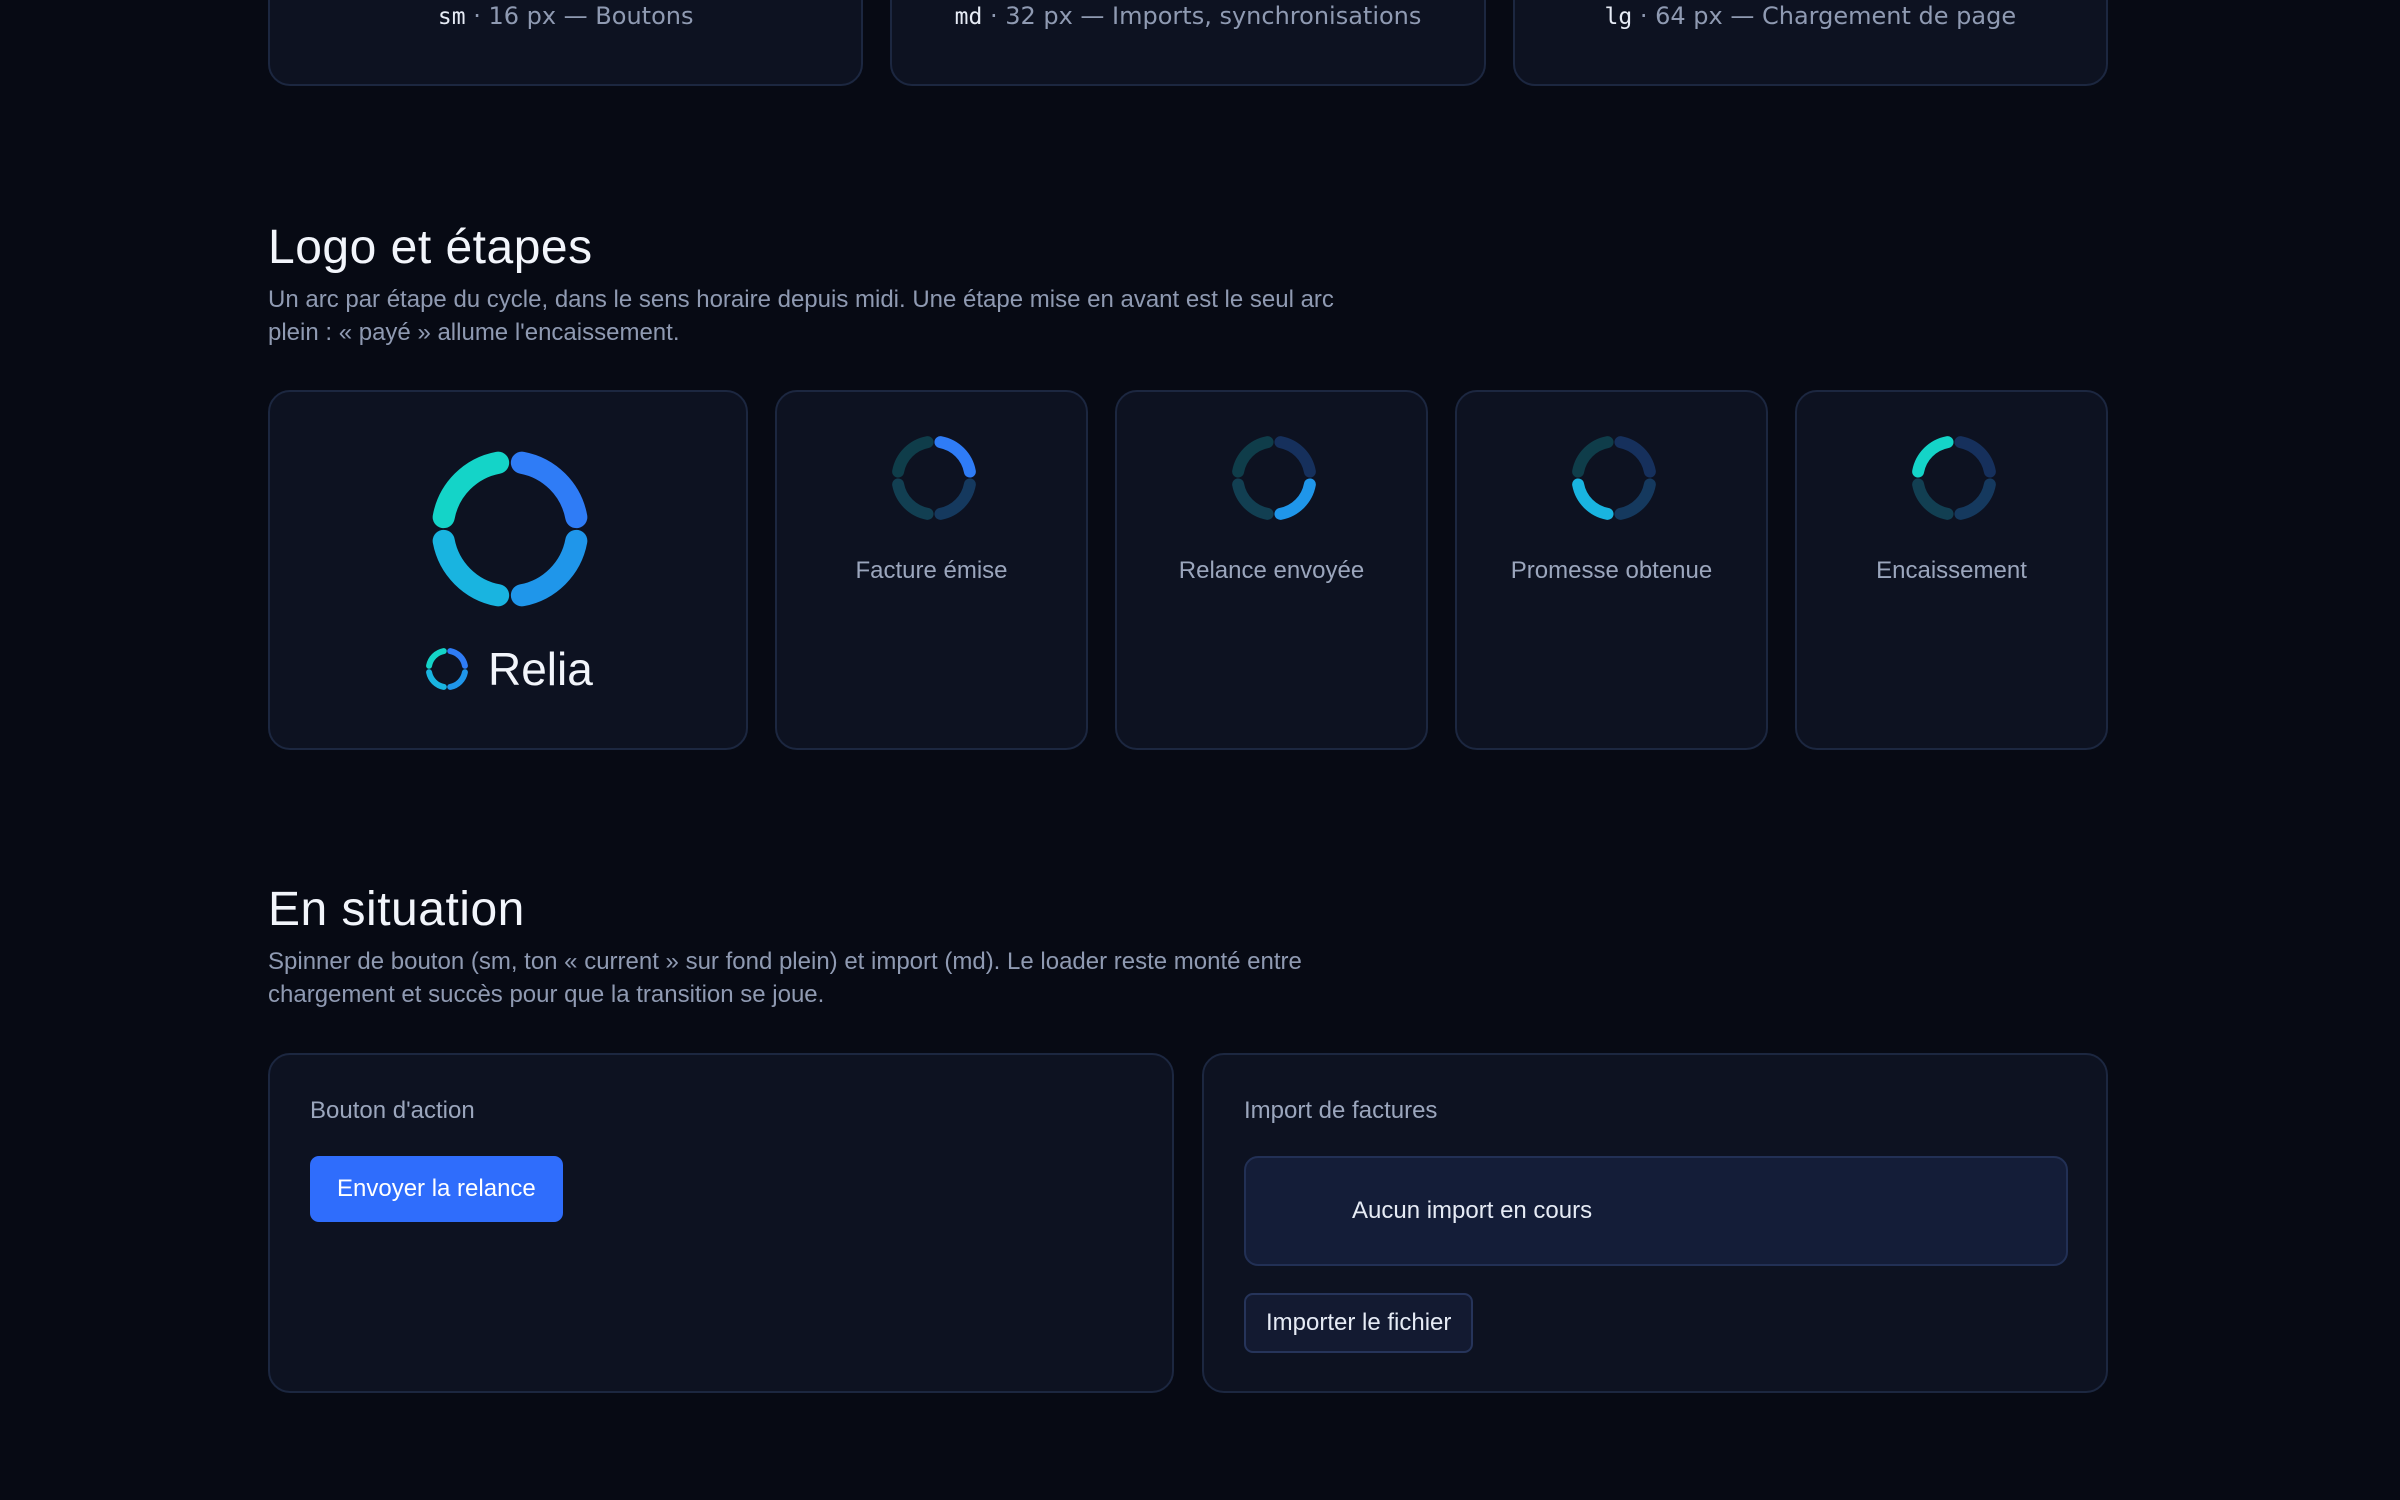 This screenshot has width=2400, height=1500. What do you see at coordinates (396, 909) in the screenshot?
I see `section-title: En situation` at bounding box center [396, 909].